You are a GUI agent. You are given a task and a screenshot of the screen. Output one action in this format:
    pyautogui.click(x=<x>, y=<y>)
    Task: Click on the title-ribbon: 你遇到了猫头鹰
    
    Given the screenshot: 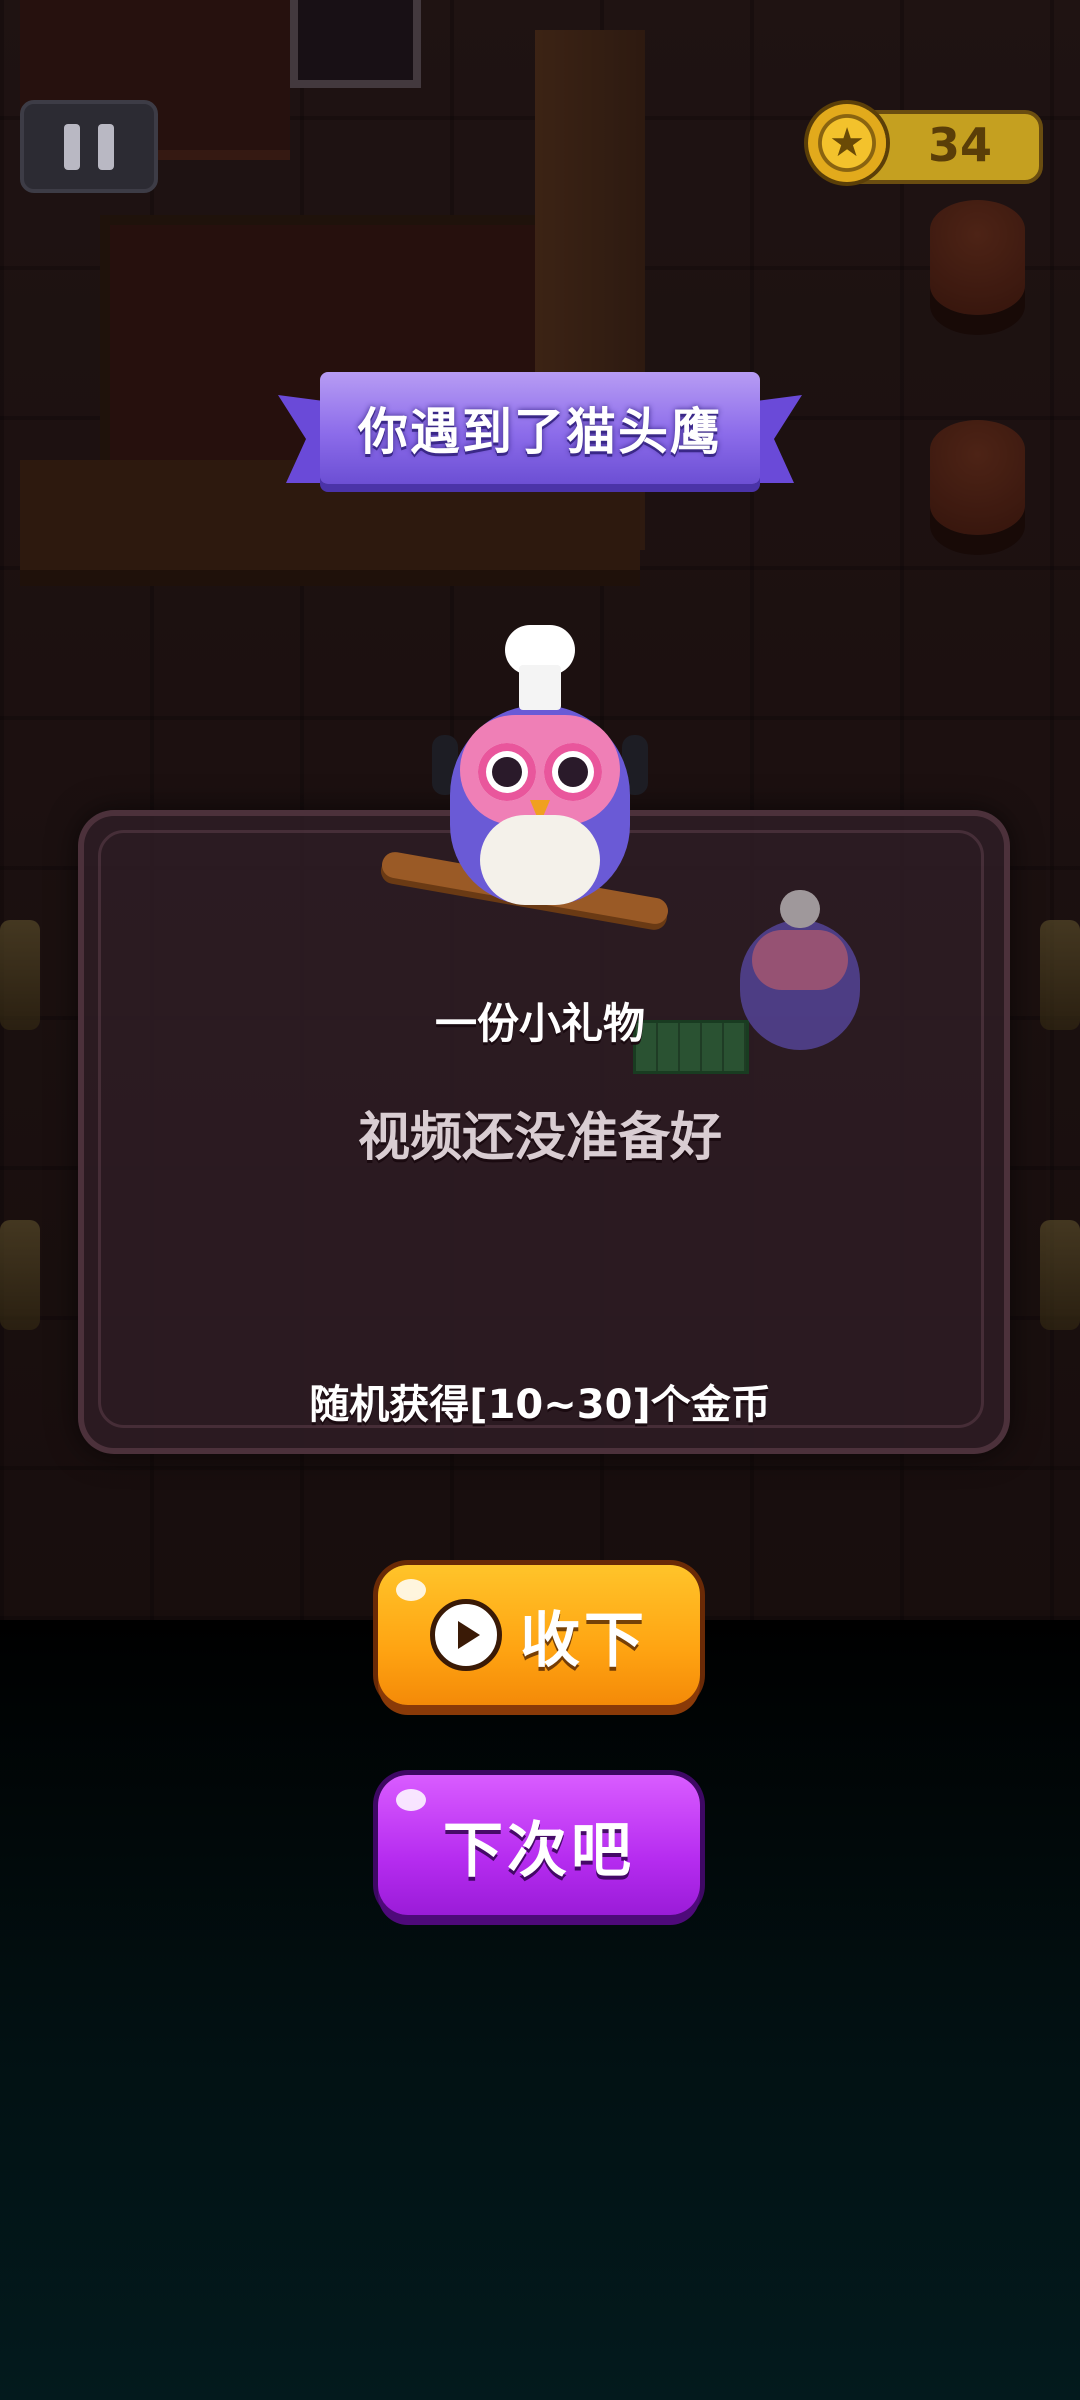 What is the action you would take?
    pyautogui.click(x=540, y=428)
    